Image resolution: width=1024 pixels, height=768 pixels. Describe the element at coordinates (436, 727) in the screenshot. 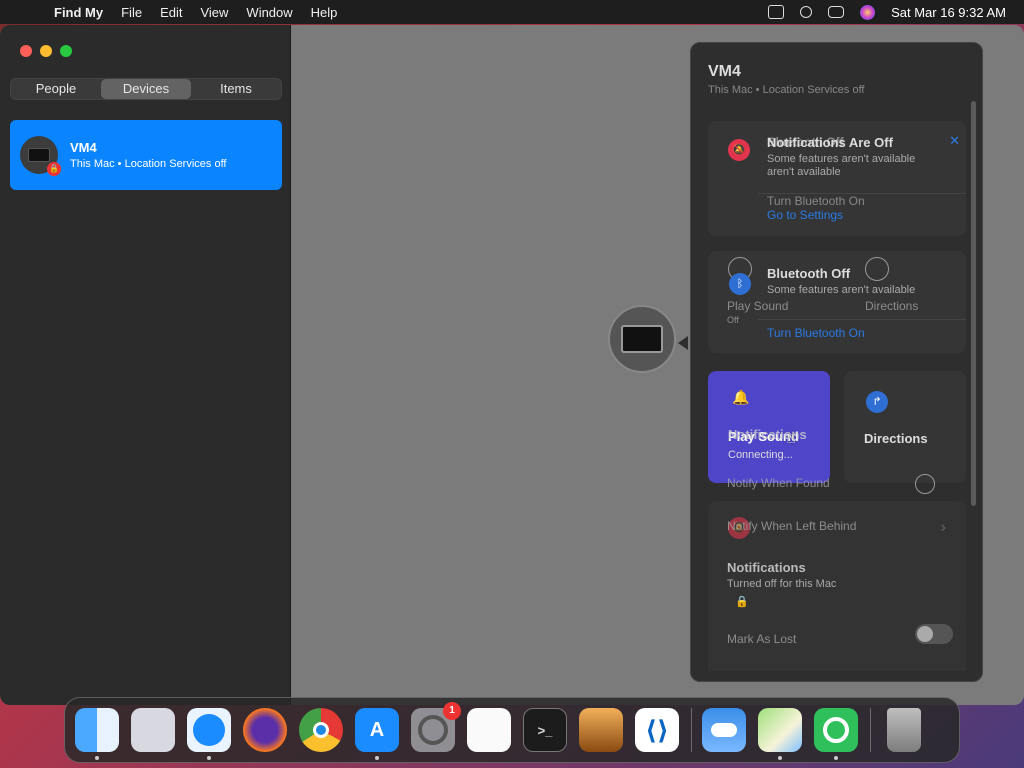

I see `system-settings-icon: 1` at that location.